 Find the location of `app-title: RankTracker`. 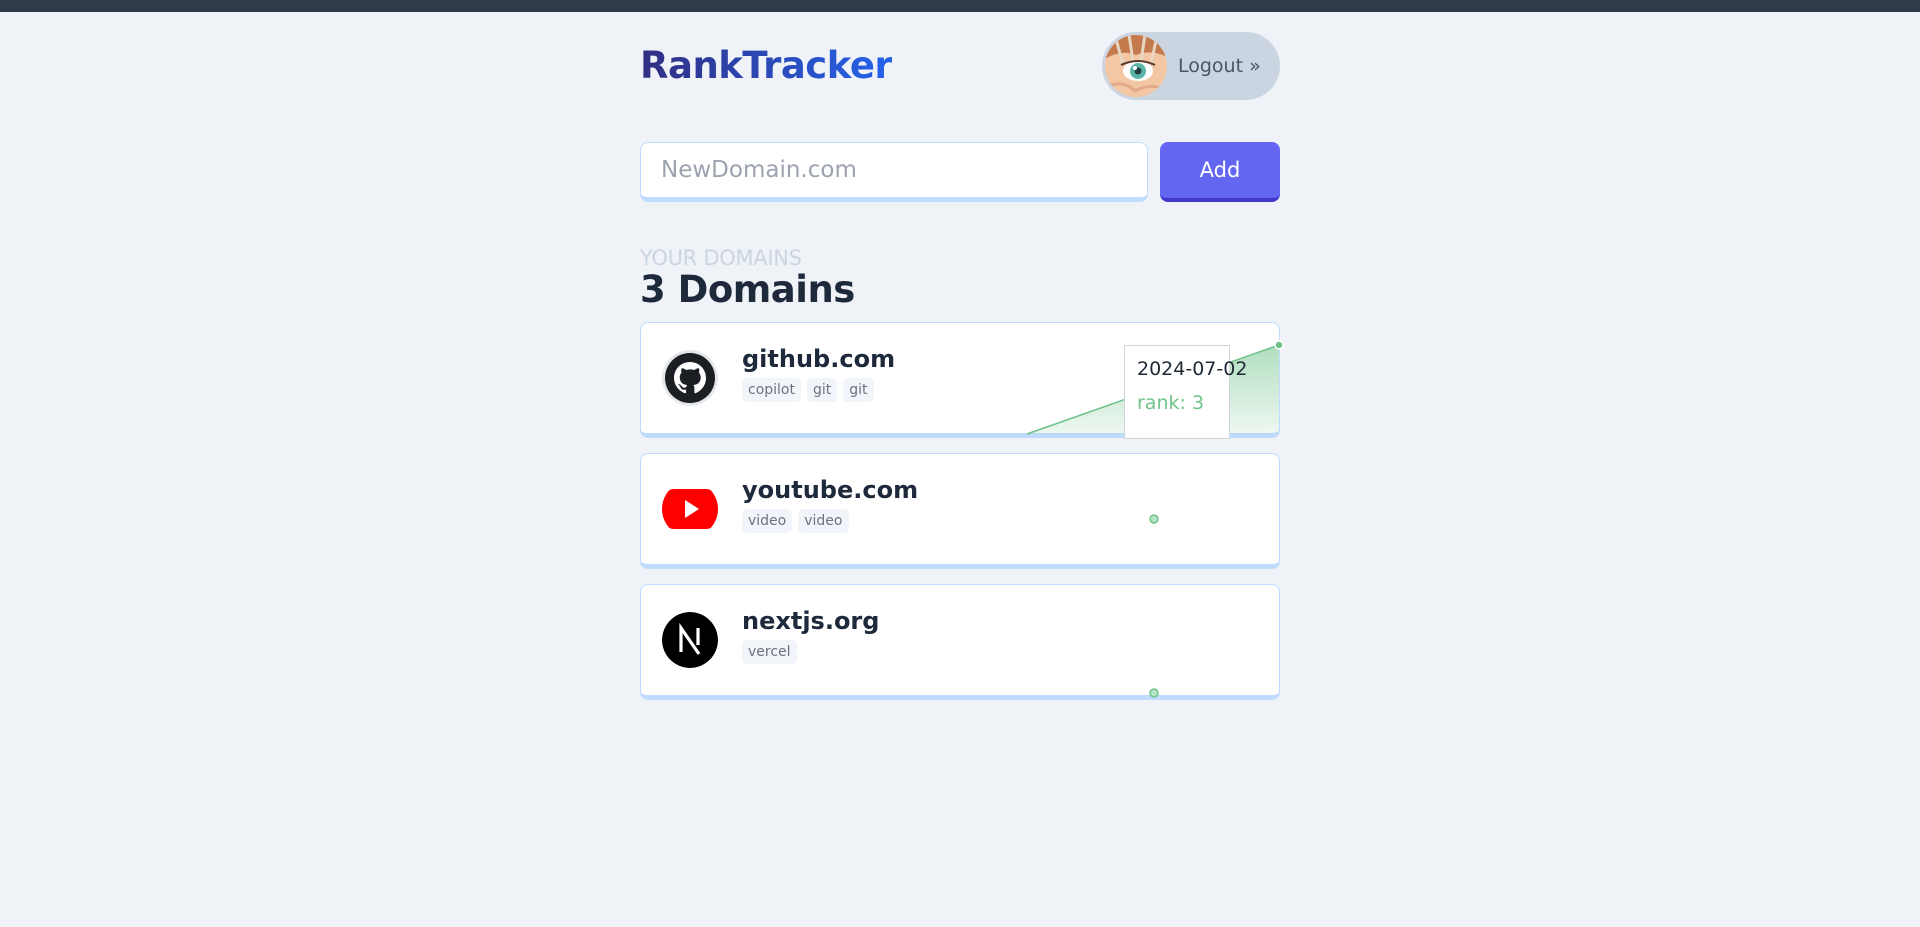

app-title: RankTracker is located at coordinates (766, 65).